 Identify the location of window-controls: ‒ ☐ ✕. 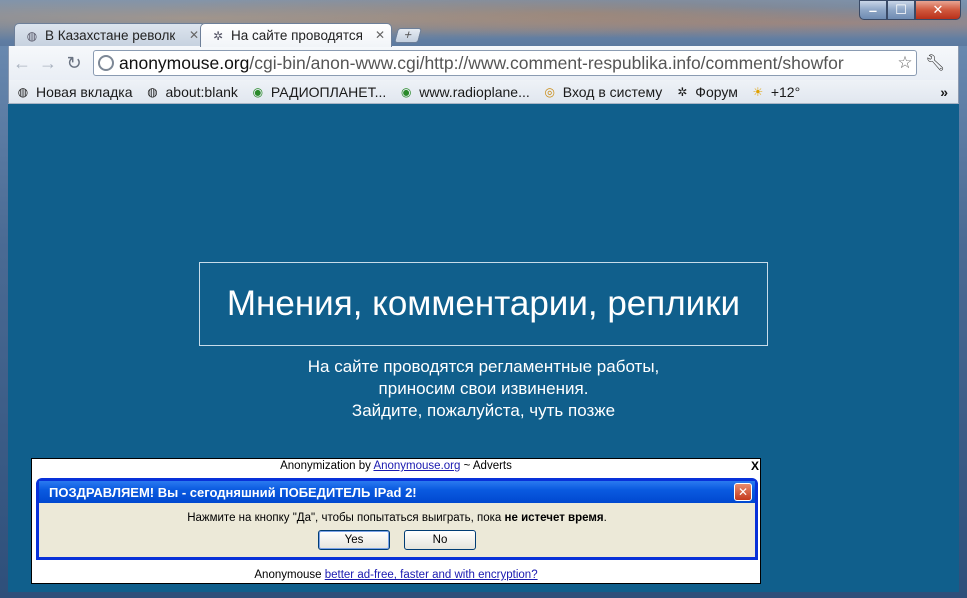
(910, 10).